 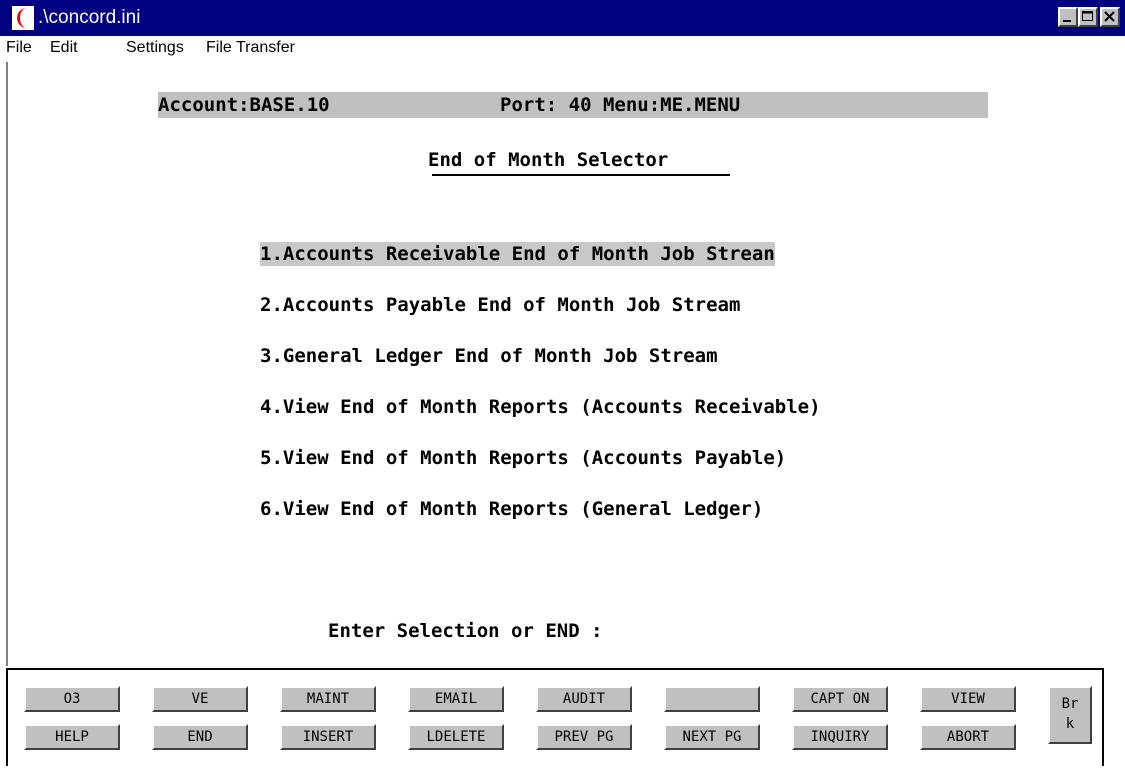 What do you see at coordinates (620, 105) in the screenshot?
I see `port-menu-label: Port: 40 Menu:ME.MENU` at bounding box center [620, 105].